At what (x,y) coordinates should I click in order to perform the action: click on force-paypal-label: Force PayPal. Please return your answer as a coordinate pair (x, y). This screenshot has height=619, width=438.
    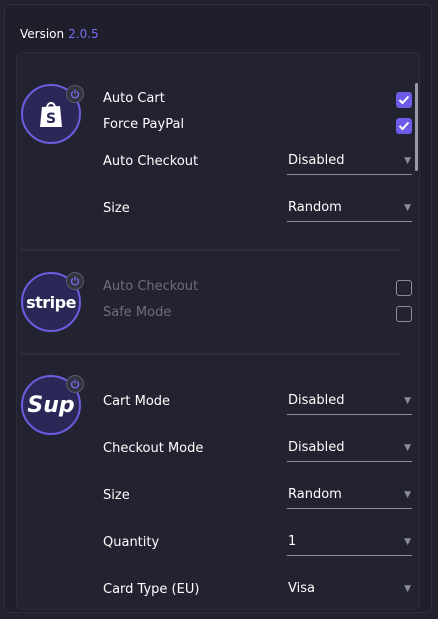
    Looking at the image, I should click on (144, 124).